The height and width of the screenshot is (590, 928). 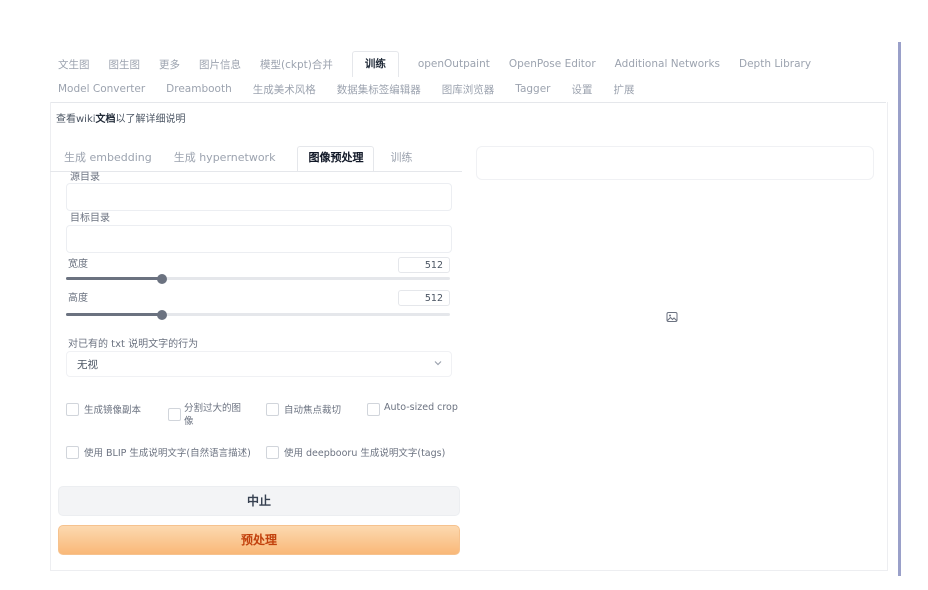 I want to click on window-edge-bar, so click(x=899, y=309).